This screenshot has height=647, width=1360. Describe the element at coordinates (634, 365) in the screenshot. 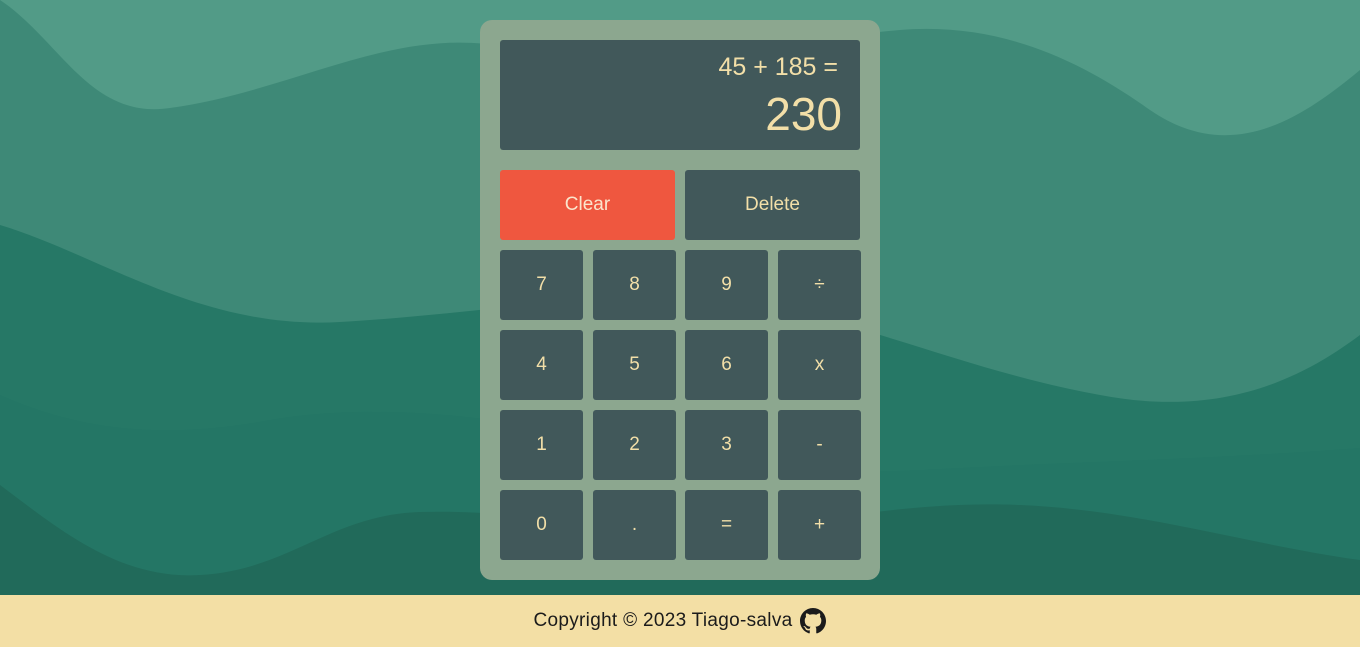

I see `key-5: 5` at that location.